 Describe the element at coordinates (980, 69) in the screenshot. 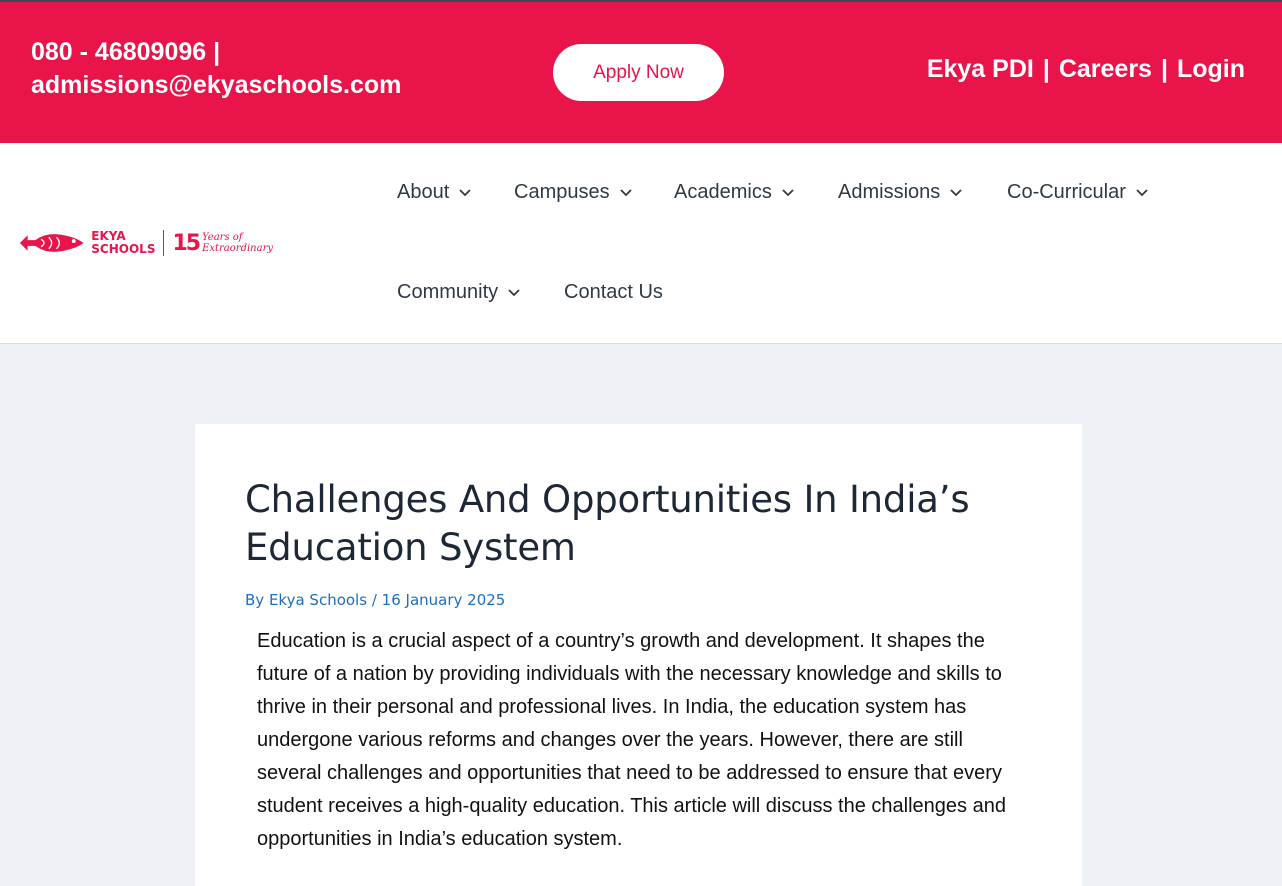

I see `ekya-pdi-link: Ekya PDI` at that location.